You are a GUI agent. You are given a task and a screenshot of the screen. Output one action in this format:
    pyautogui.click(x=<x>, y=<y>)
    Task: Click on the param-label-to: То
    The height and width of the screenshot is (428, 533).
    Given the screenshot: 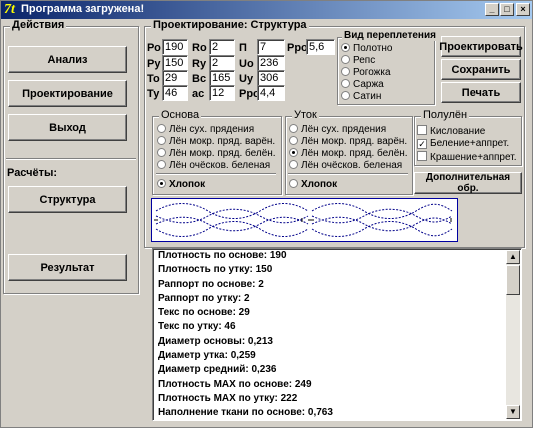 What is the action you would take?
    pyautogui.click(x=153, y=79)
    